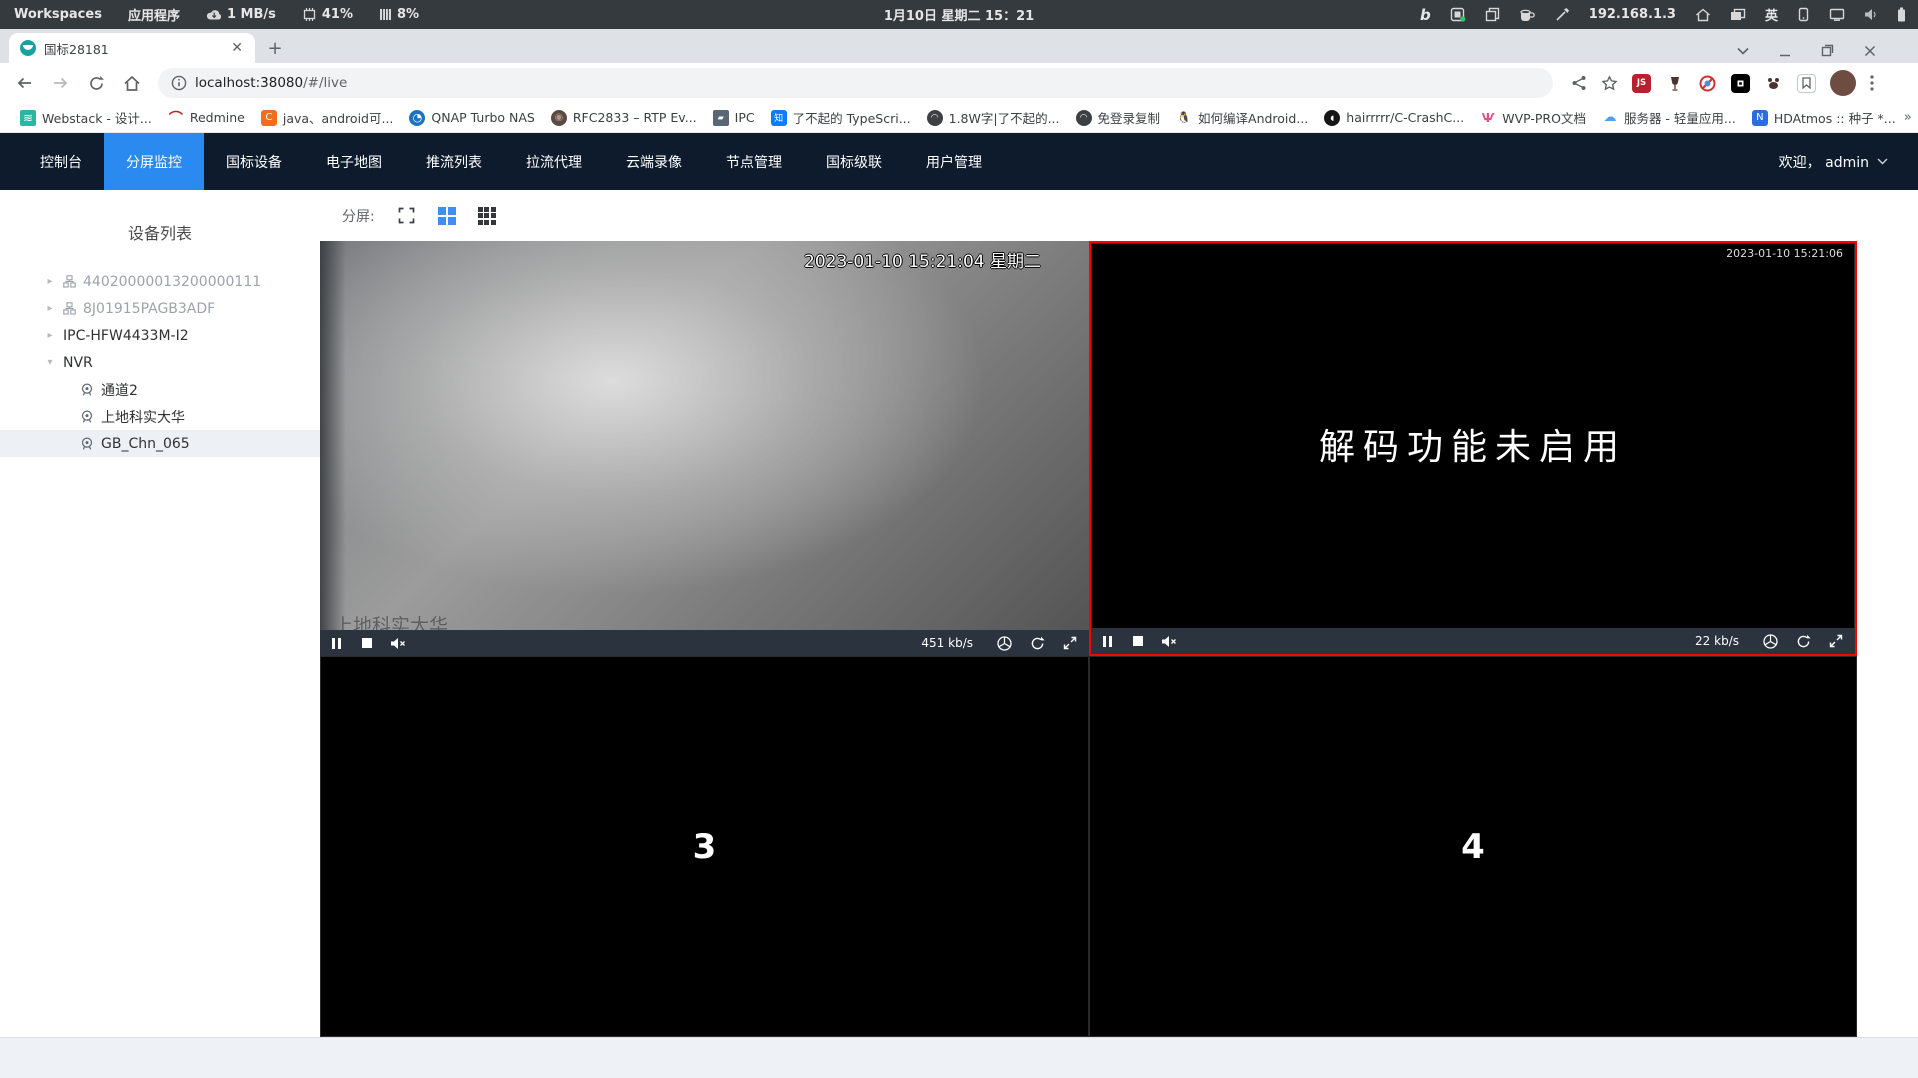  Describe the element at coordinates (654, 161) in the screenshot. I see `nav-item-cloud-record: 云端录像` at that location.